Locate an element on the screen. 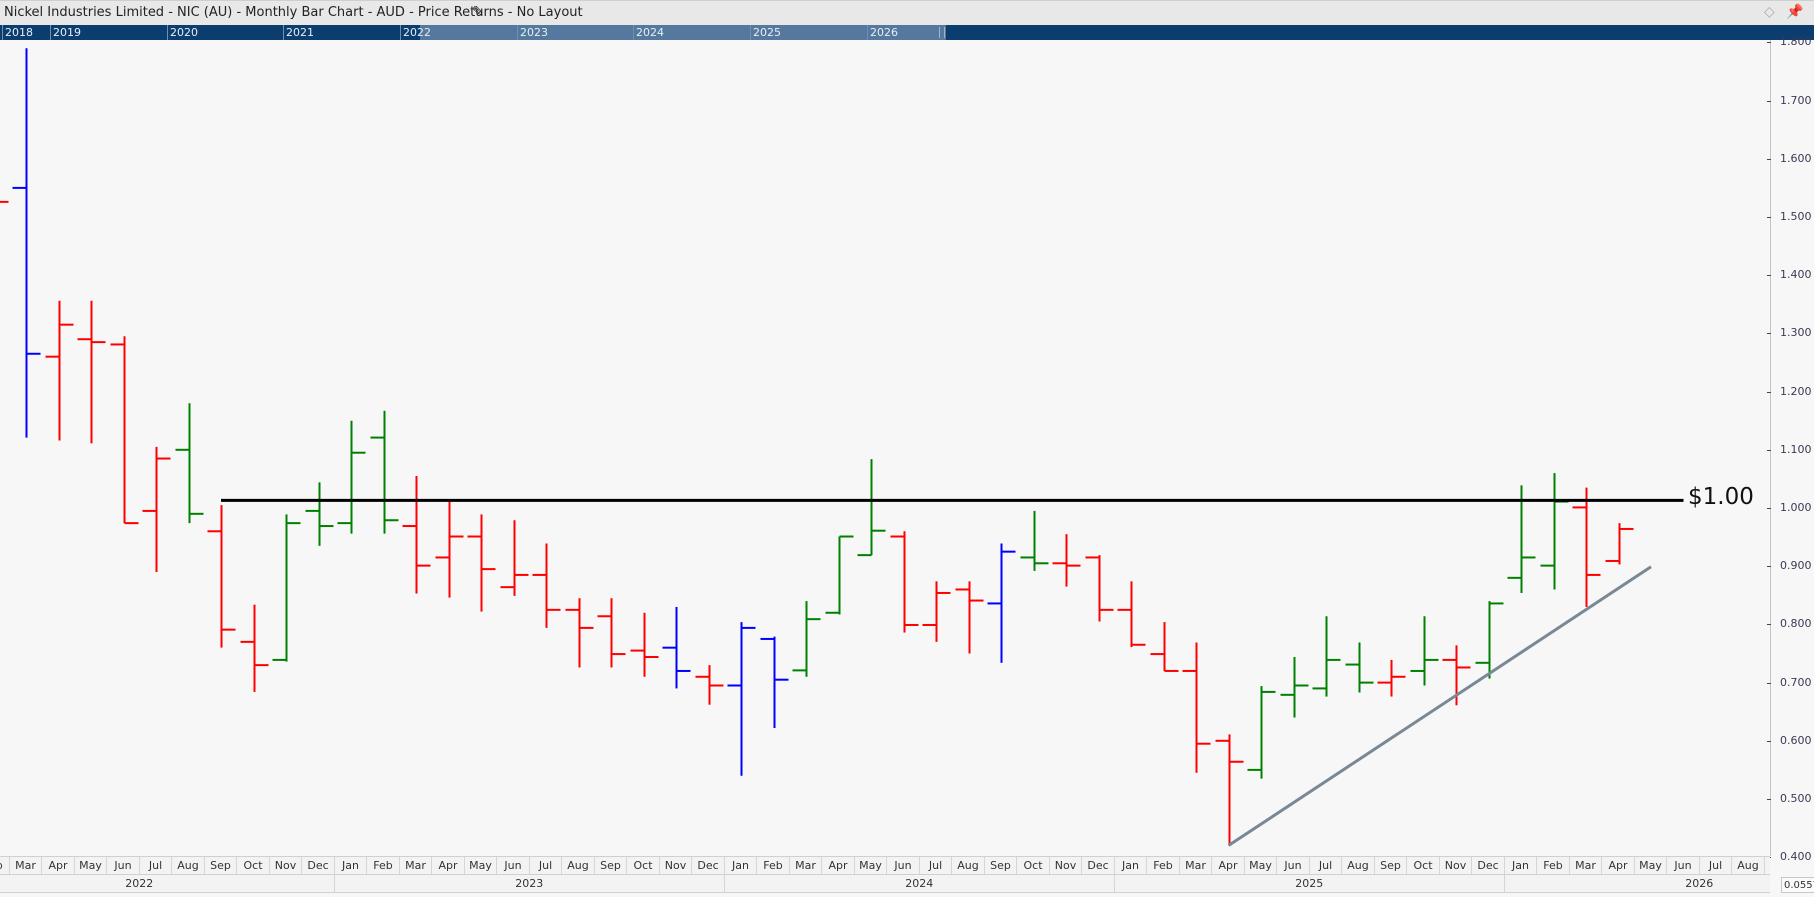 The width and height of the screenshot is (1814, 897). date-range-navigator: 2018 2019 2020 2021 2022 2023 2024 2025 2026 is located at coordinates (907, 32).